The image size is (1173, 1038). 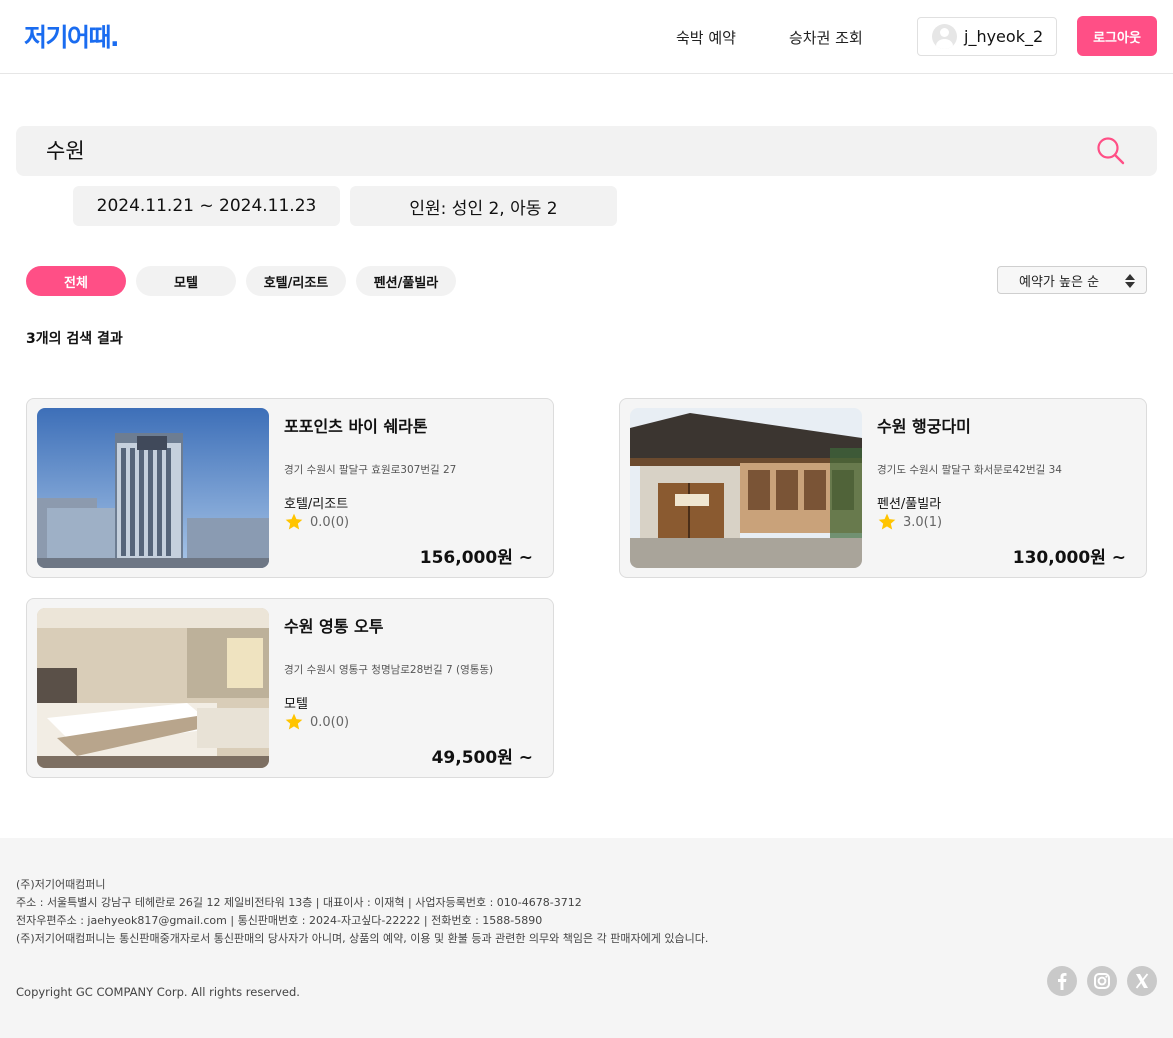 I want to click on user-profile-button: j_hyeok_2, so click(x=987, y=36).